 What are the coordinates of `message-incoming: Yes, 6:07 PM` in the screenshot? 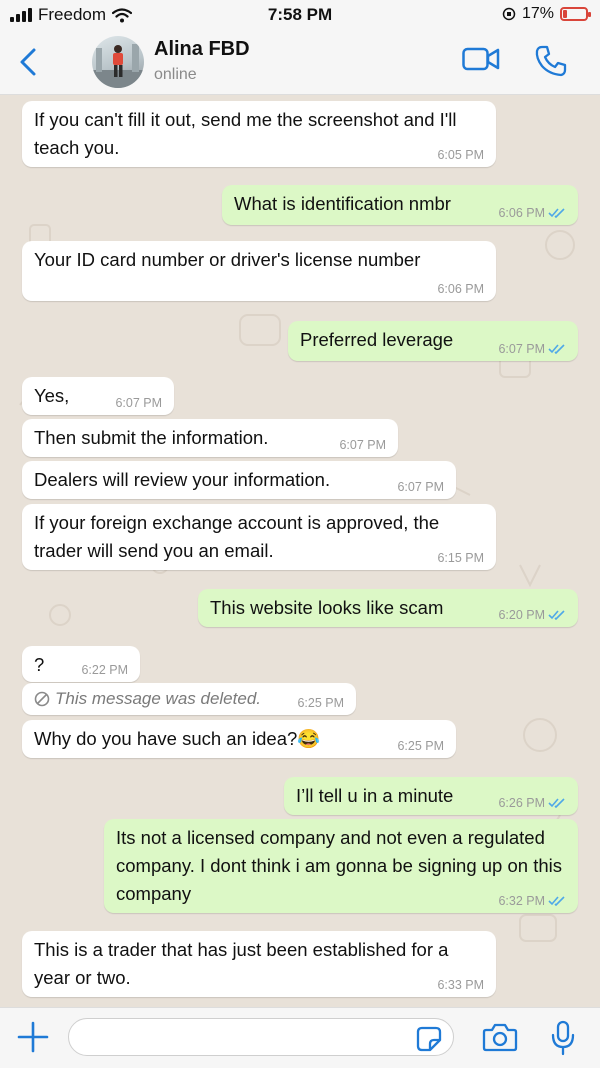 It's located at (98, 396).